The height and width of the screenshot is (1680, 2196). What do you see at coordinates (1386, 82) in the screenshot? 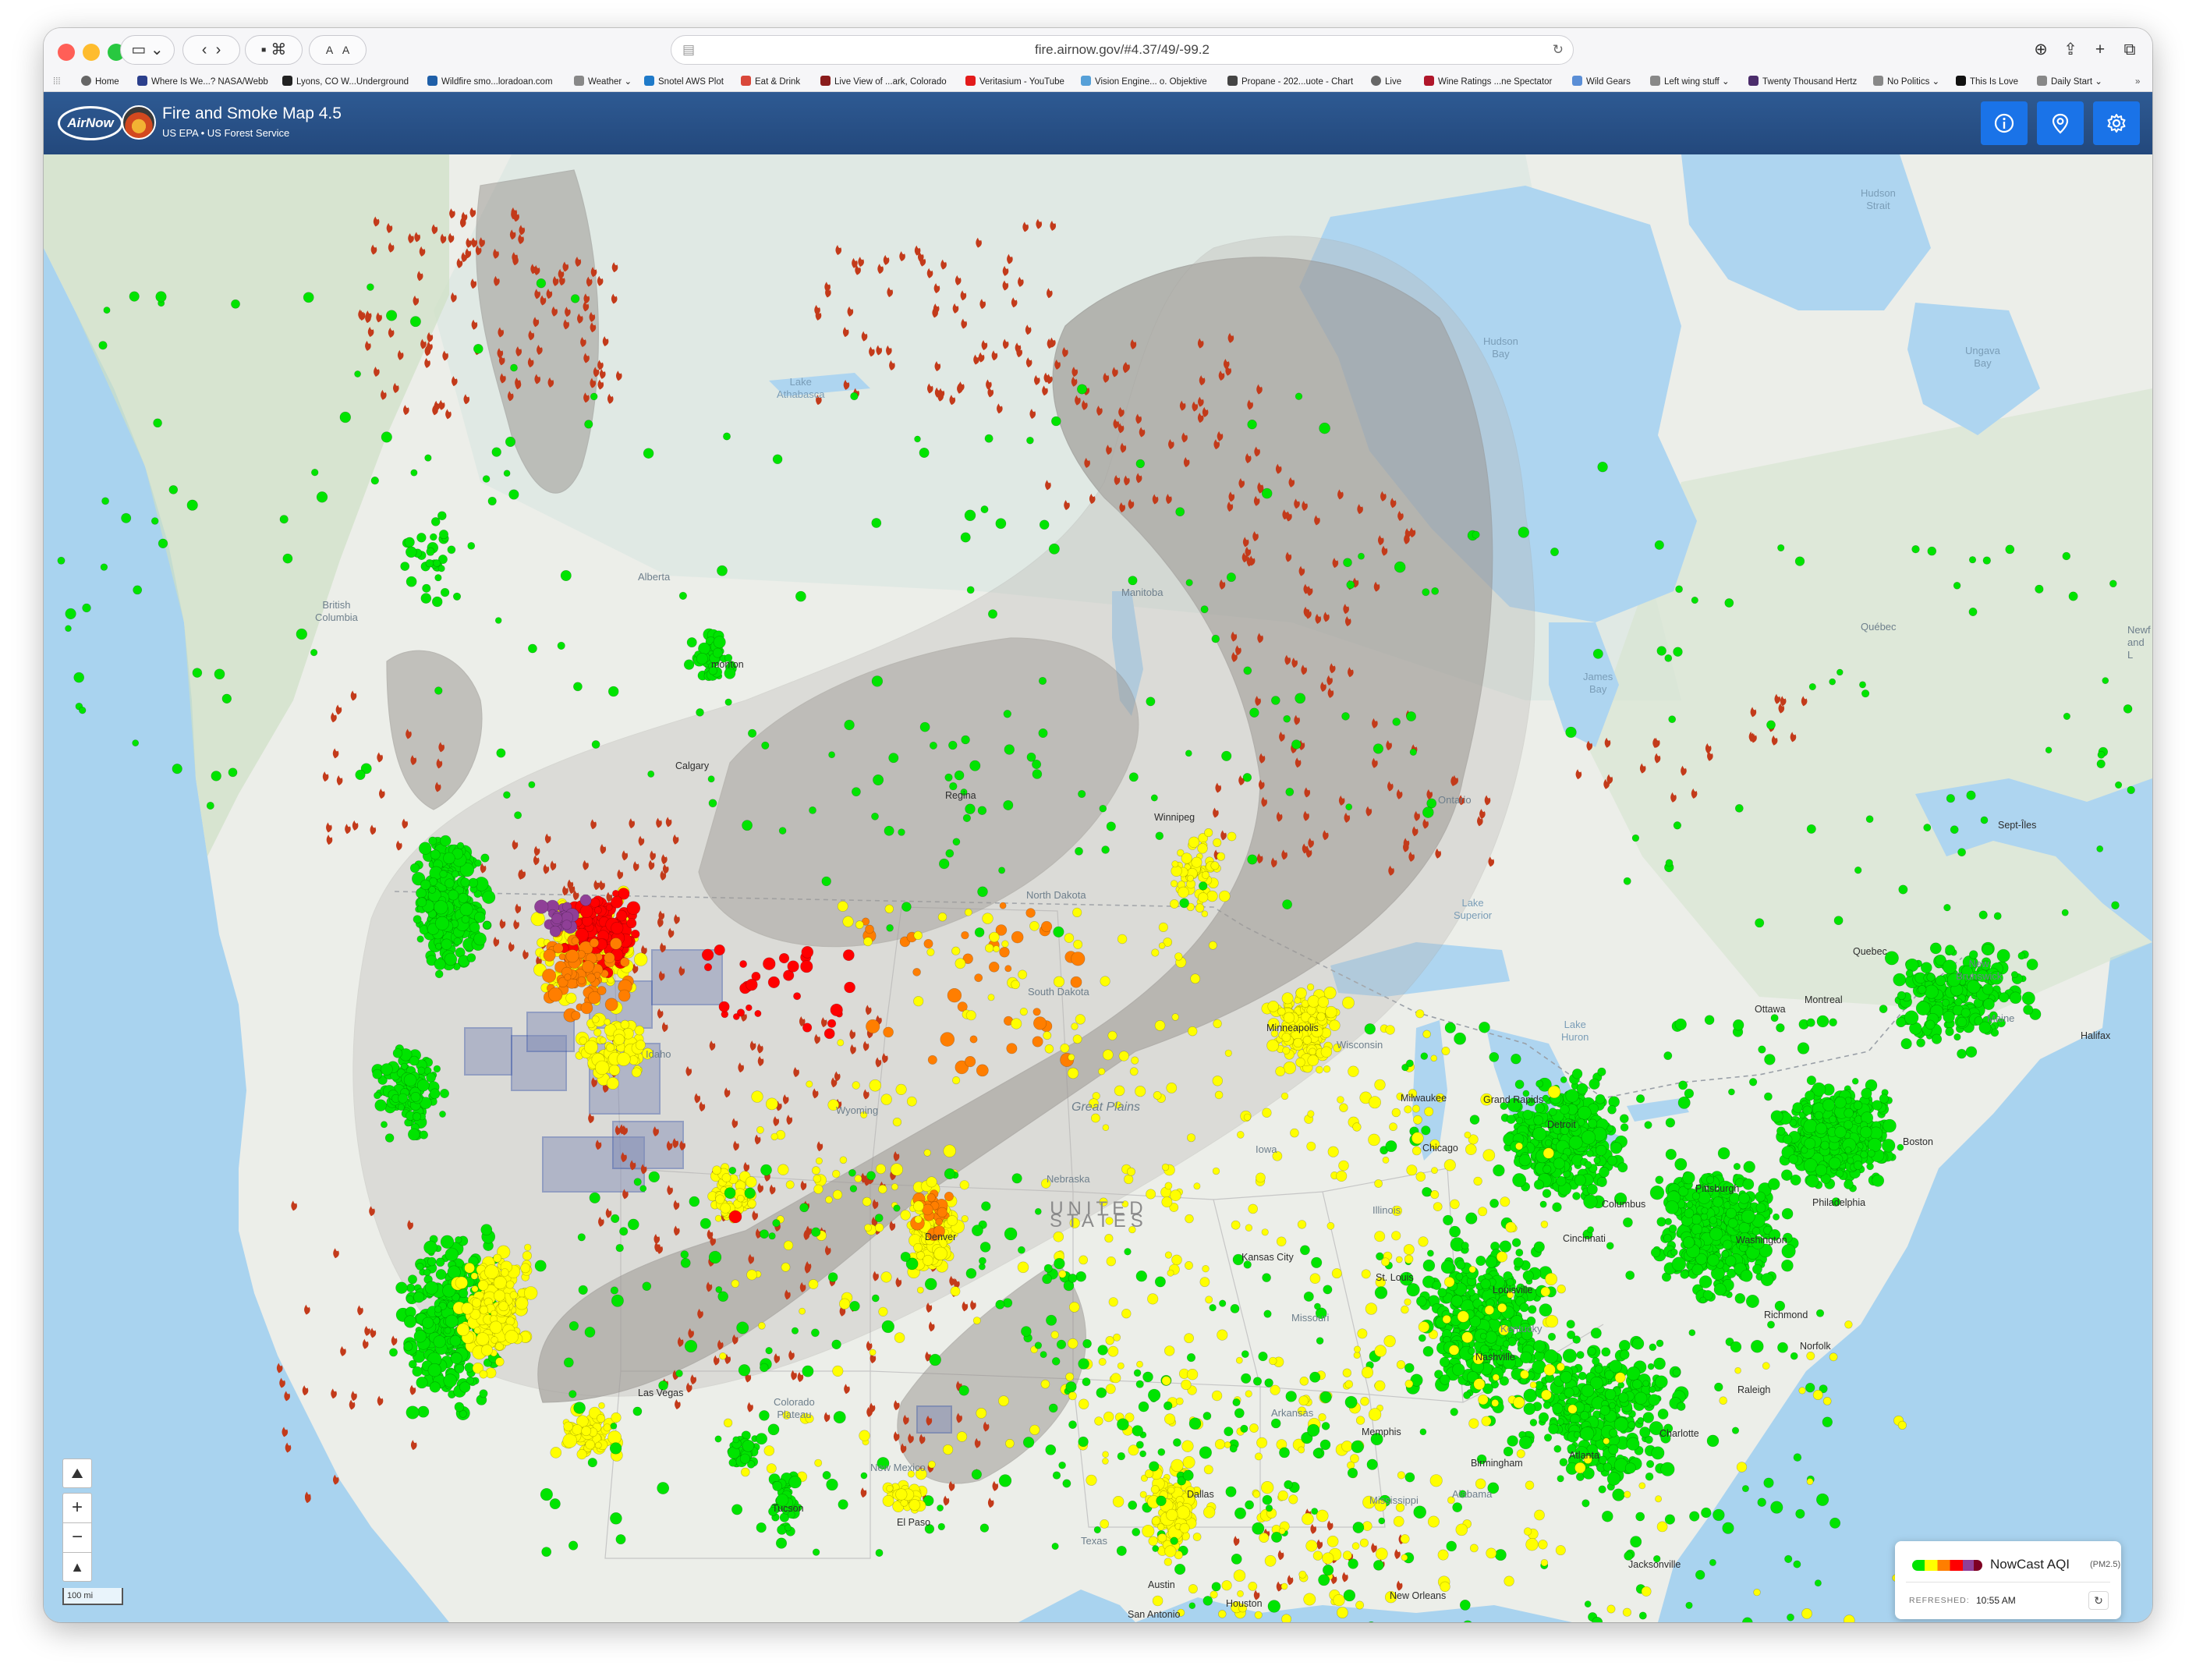
I see `favorite-item: Live` at bounding box center [1386, 82].